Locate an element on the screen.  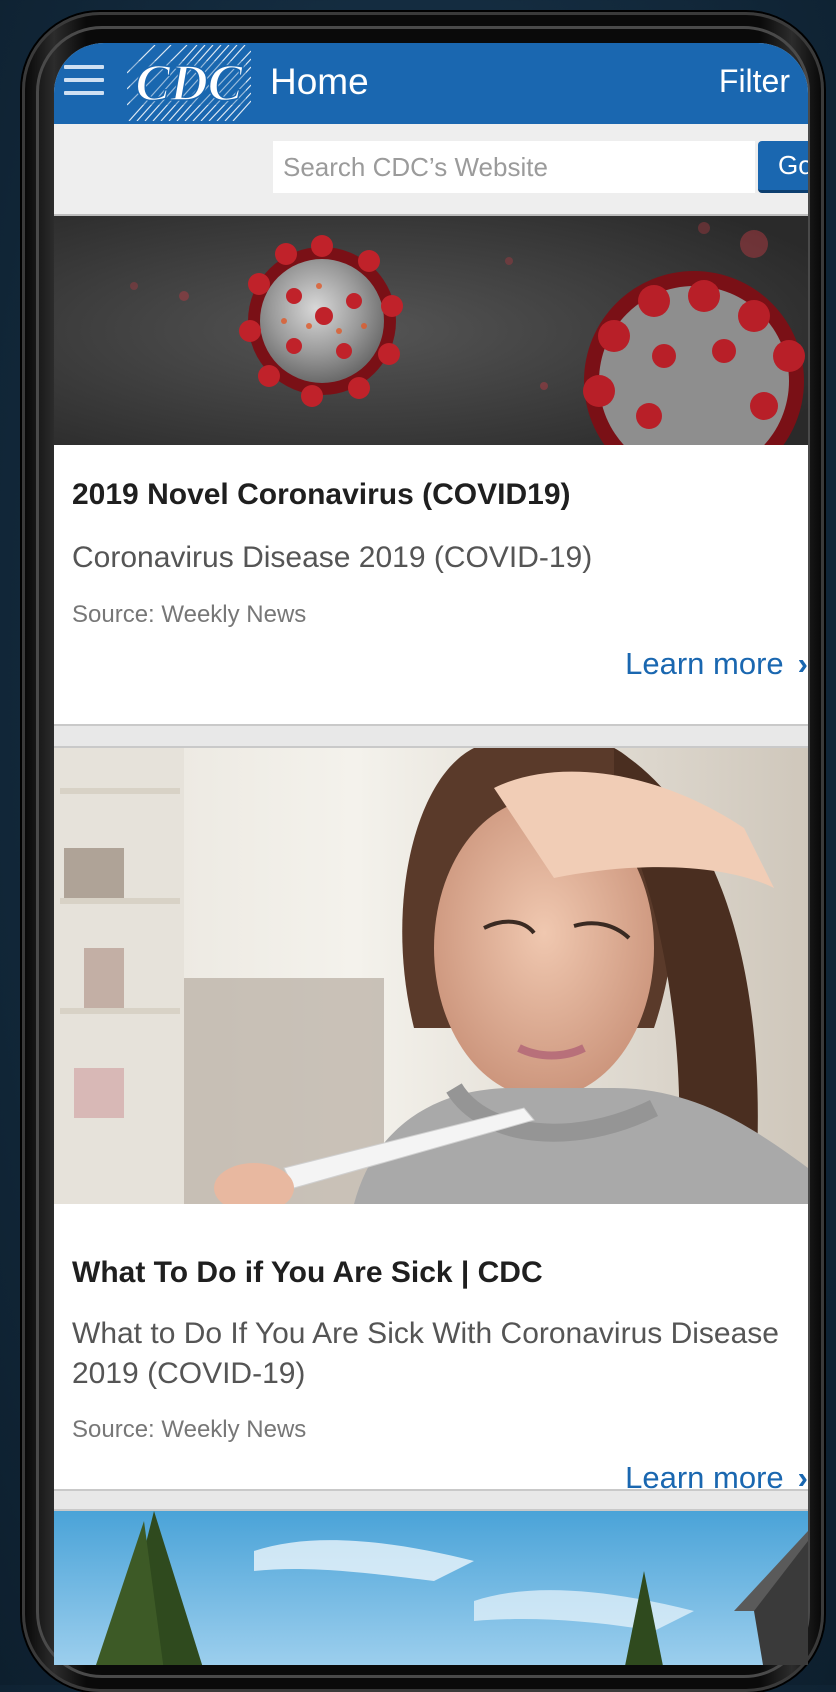
search-bar: Go is located at coordinates (431, 170).